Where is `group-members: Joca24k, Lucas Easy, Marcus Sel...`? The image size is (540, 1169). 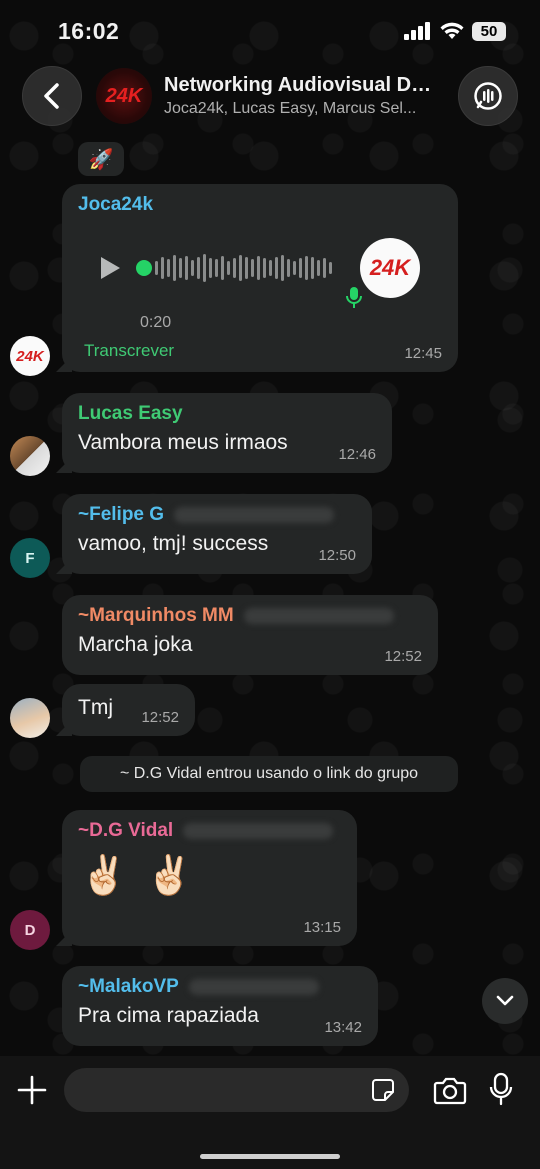 group-members: Joca24k, Lucas Easy, Marcus Sel... is located at coordinates (290, 108).